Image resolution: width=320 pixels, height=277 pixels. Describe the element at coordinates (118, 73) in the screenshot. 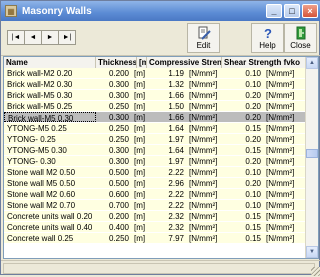

I see `cell-thickness: 0.200` at that location.